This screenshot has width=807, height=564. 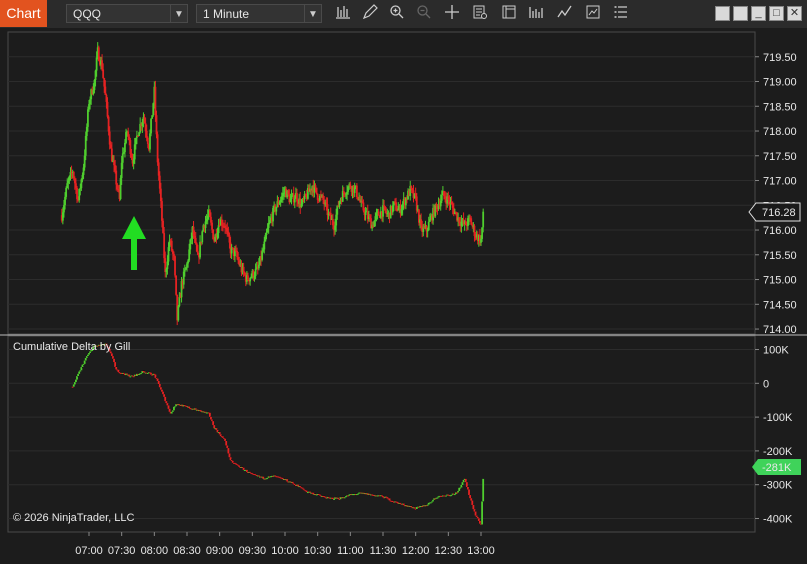 What do you see at coordinates (397, 14) in the screenshot?
I see `zoom-in-icon` at bounding box center [397, 14].